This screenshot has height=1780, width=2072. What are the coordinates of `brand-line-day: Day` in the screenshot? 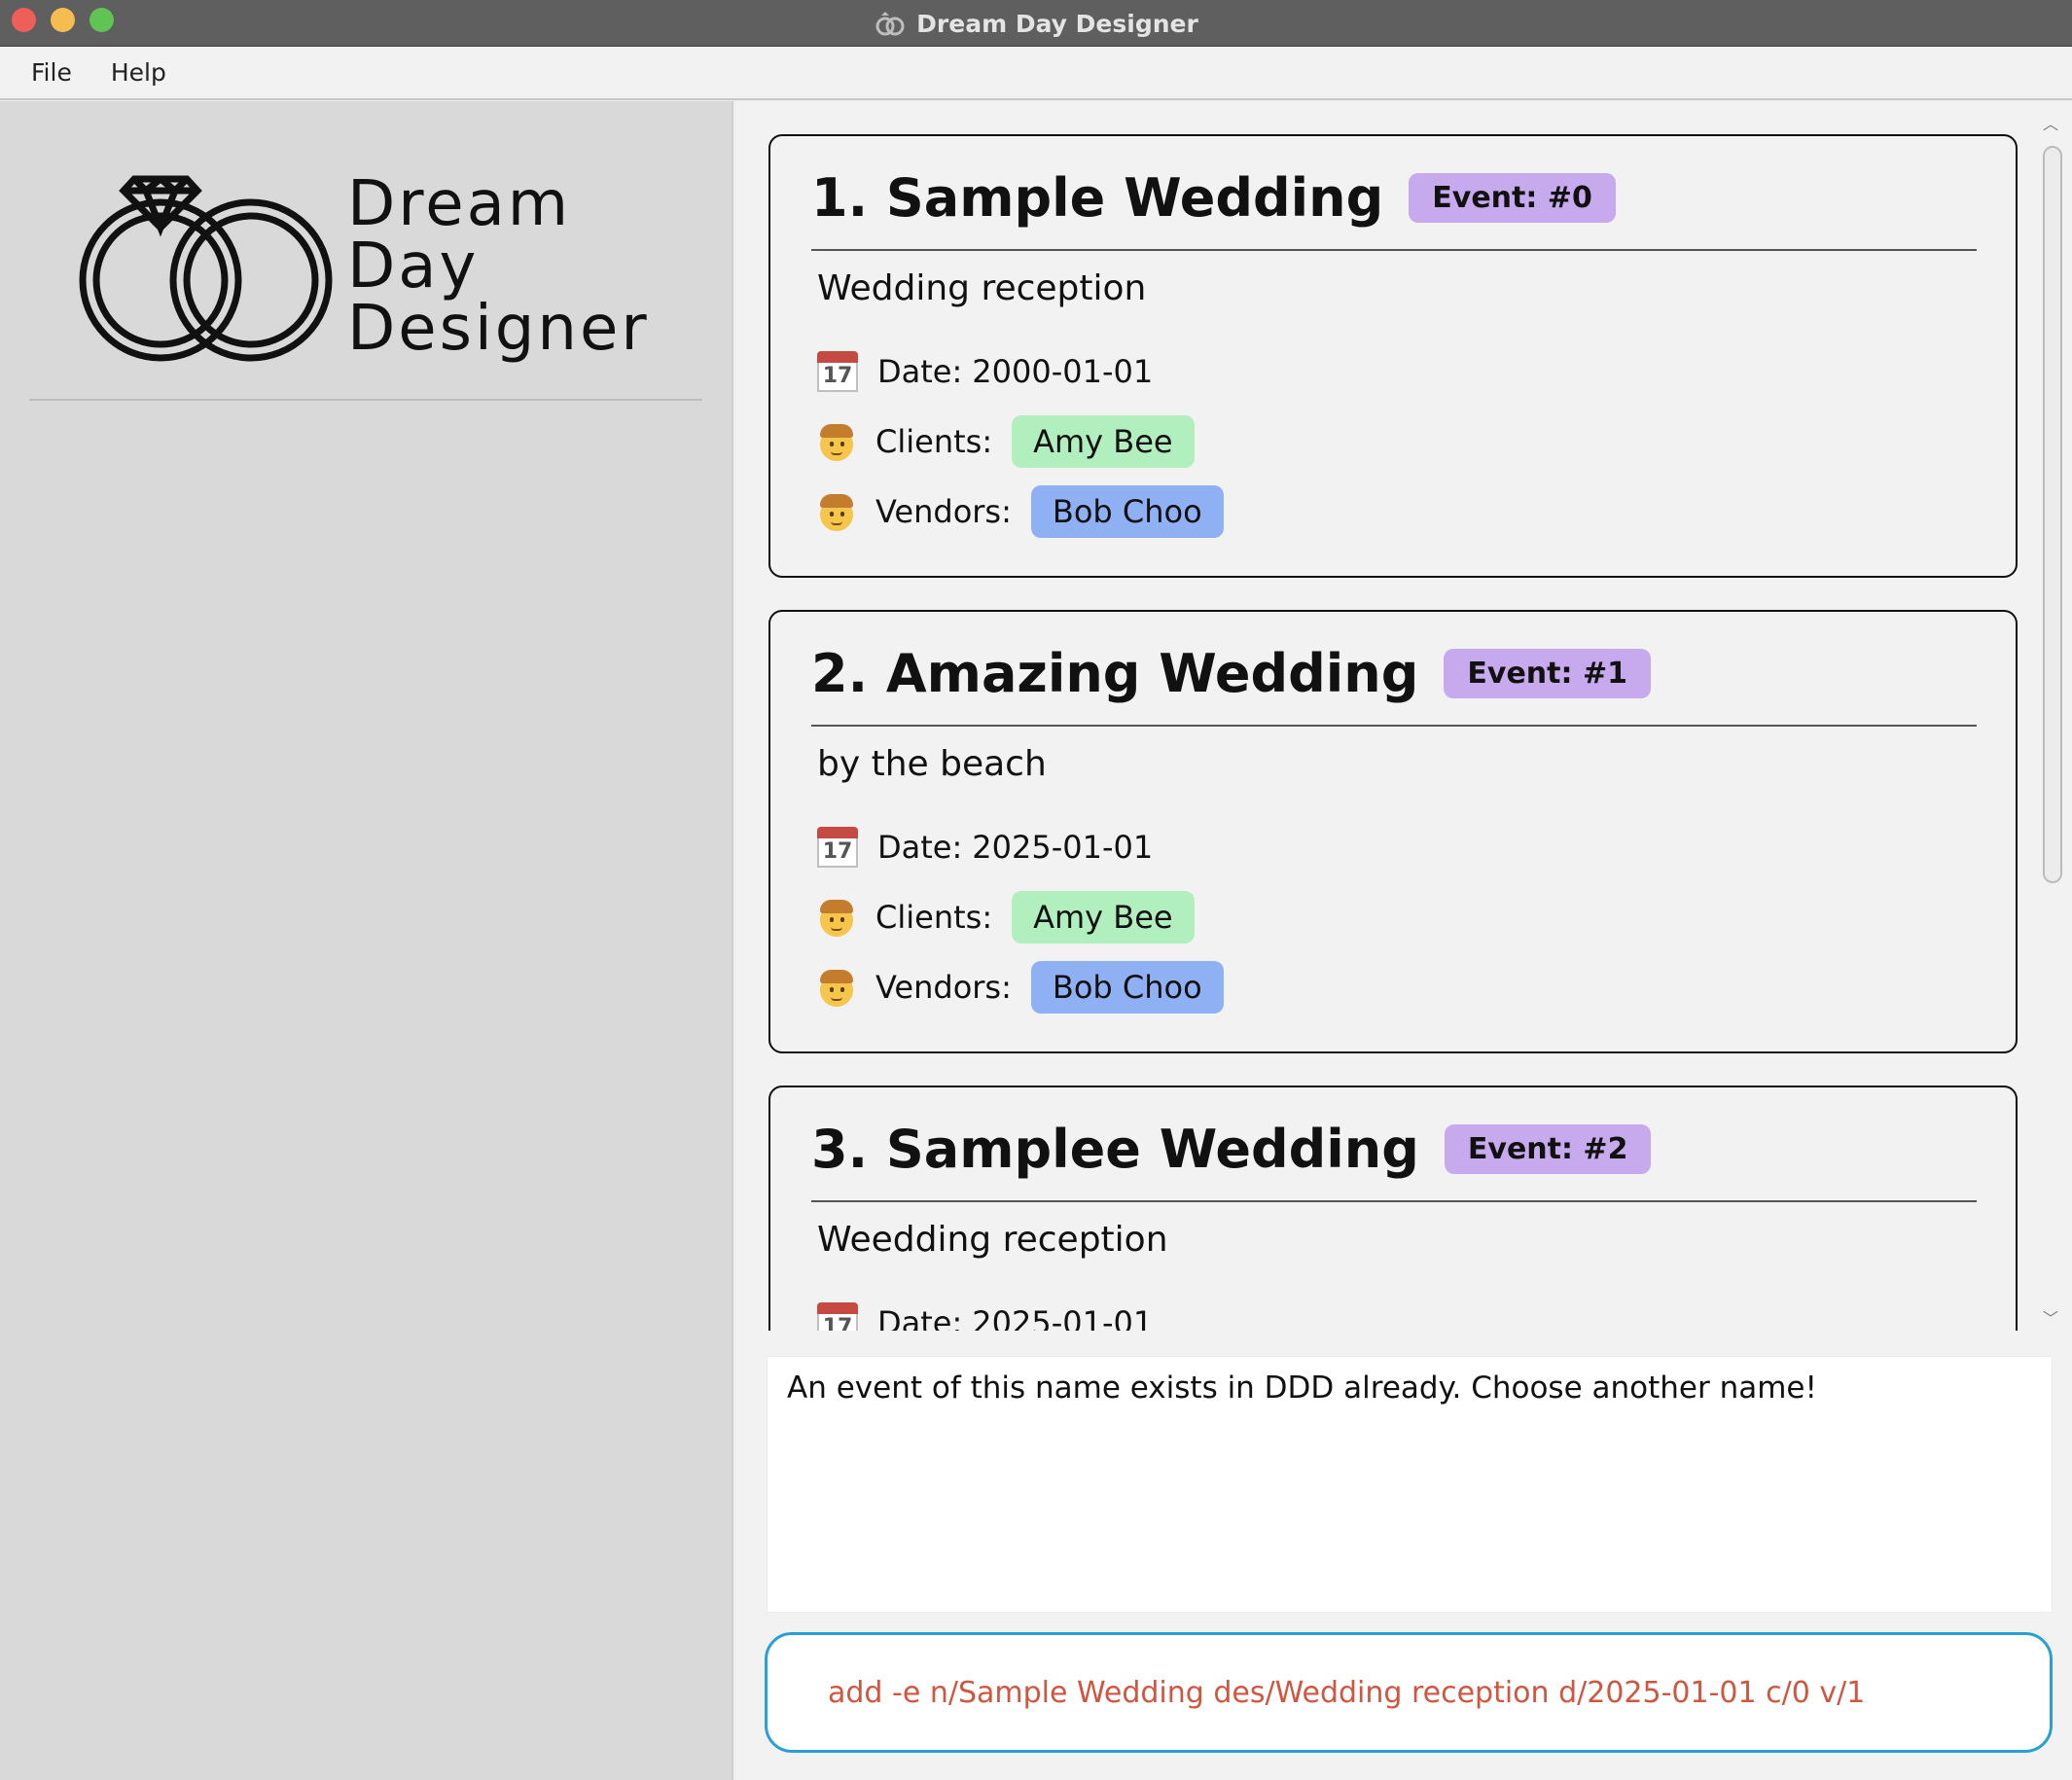 It's located at (414, 267).